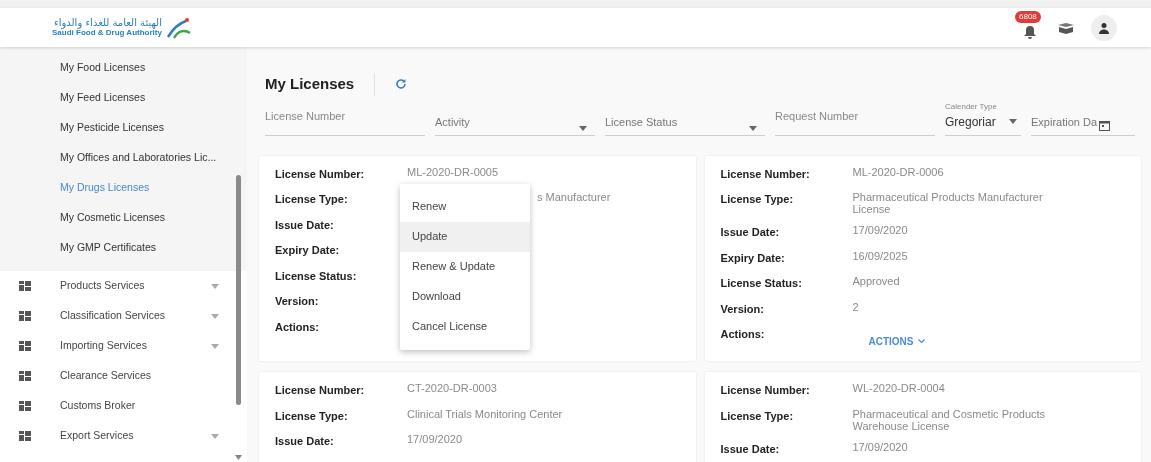 The height and width of the screenshot is (462, 1151). I want to click on sidebar-subitem: My Cosmetic Licenses, so click(123, 218).